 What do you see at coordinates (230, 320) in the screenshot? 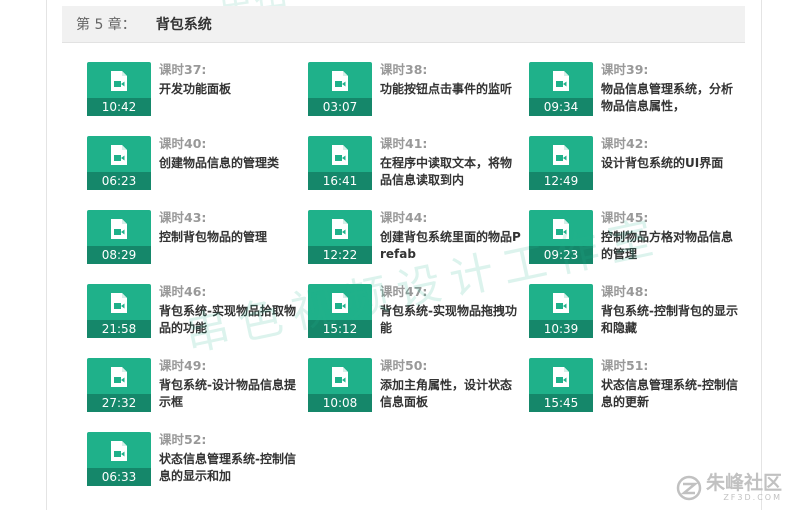
I see `lesson-title: 背包系统-实现物品拾取物品的功能` at bounding box center [230, 320].